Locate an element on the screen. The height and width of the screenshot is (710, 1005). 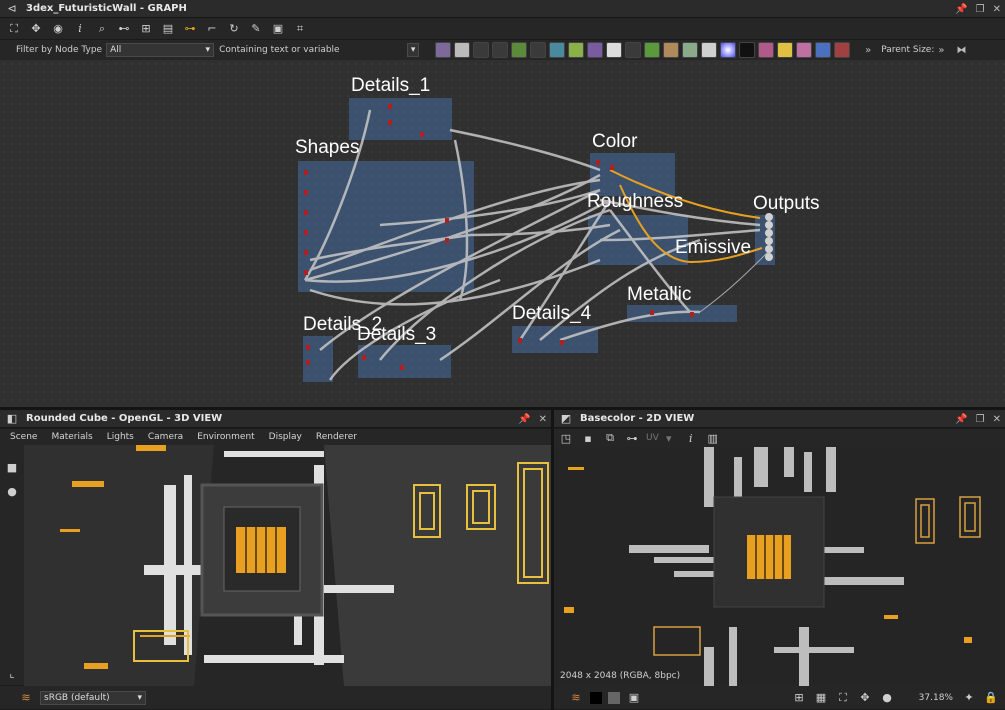
tree-icon is located at coordinates (652, 50).